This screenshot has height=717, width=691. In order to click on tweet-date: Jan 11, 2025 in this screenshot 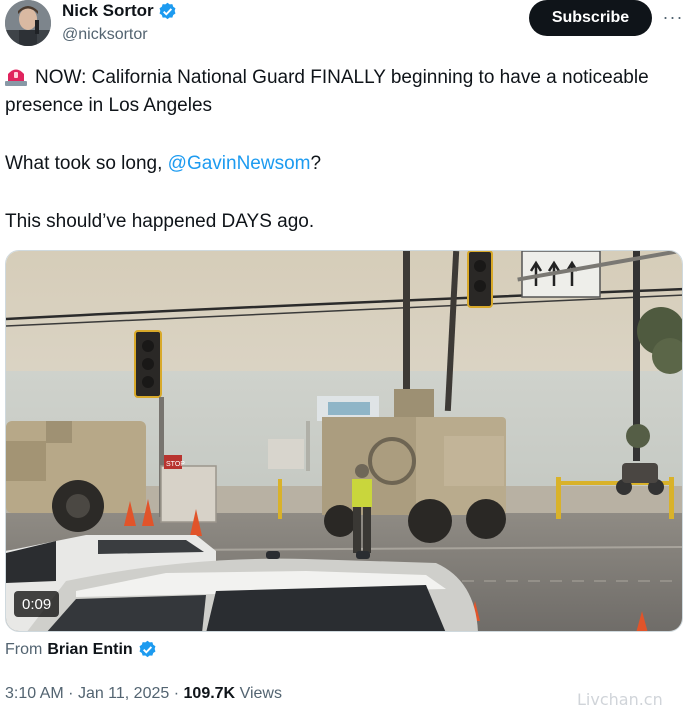, I will do `click(123, 693)`.